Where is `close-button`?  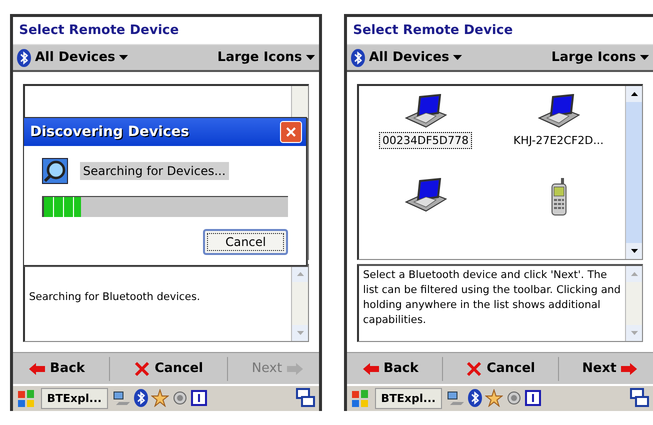 close-button is located at coordinates (291, 132).